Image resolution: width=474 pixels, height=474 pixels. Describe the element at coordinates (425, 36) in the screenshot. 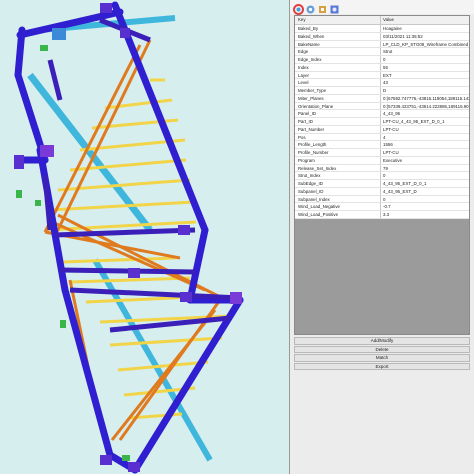

I see `property-value: 03/11/2021 11:35:52` at that location.